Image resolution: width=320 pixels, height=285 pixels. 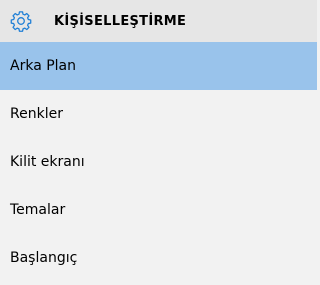 I want to click on gear-icon, so click(x=21, y=21).